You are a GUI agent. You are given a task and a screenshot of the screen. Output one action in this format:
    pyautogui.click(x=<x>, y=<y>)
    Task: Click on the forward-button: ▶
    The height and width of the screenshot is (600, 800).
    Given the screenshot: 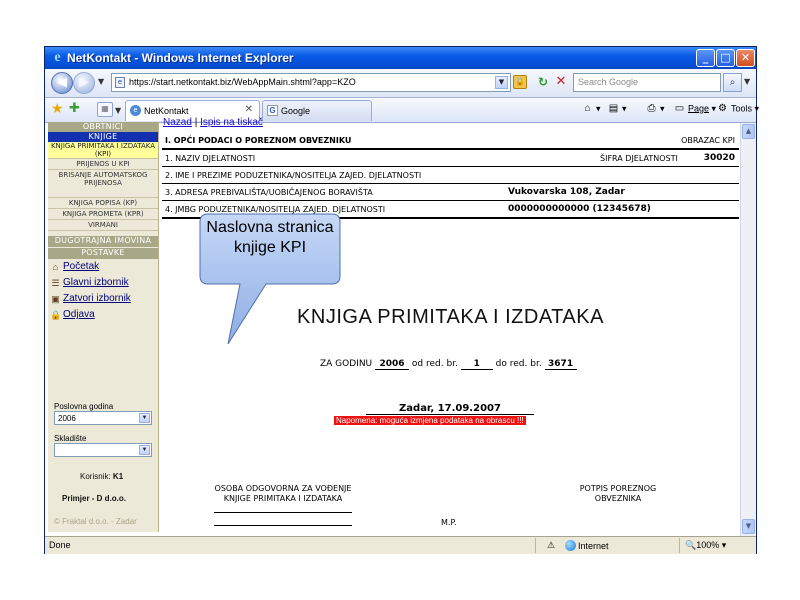 What is the action you would take?
    pyautogui.click(x=84, y=83)
    